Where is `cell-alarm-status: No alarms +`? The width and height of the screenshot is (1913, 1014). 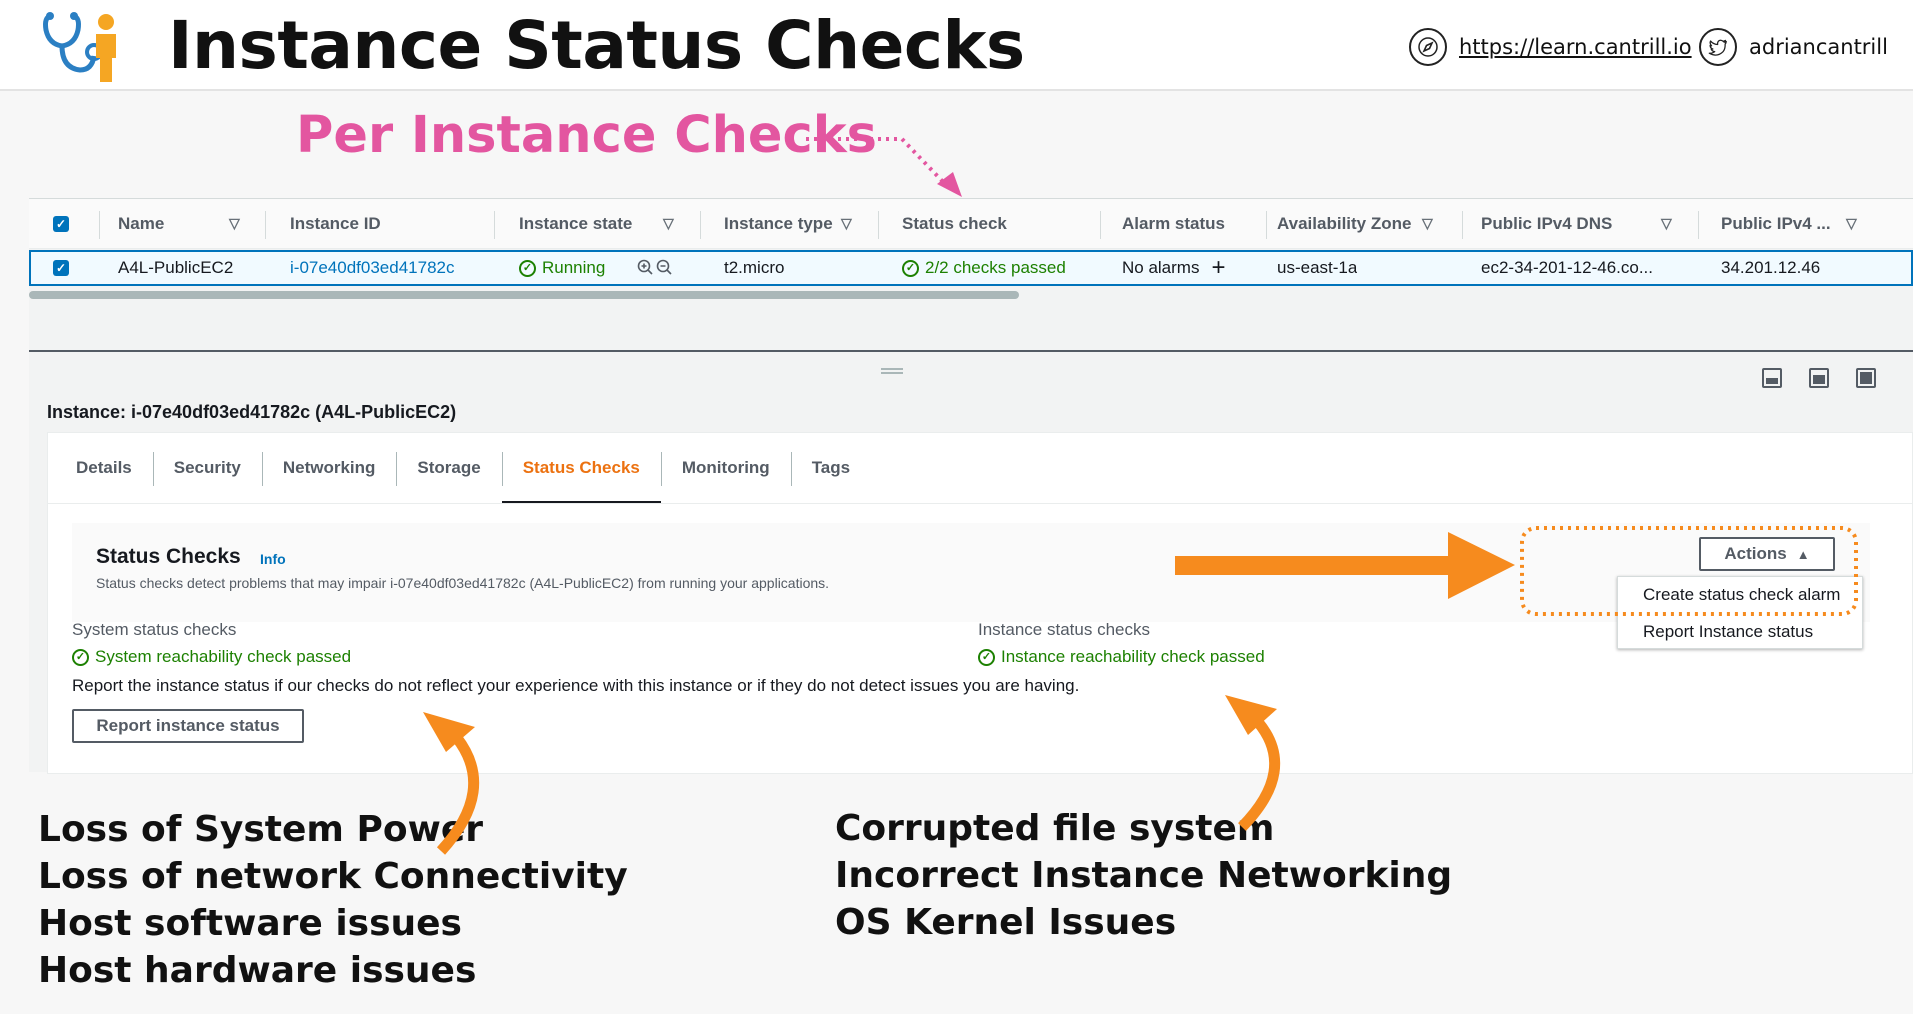
cell-alarm-status: No alarms + is located at coordinates (1173, 268).